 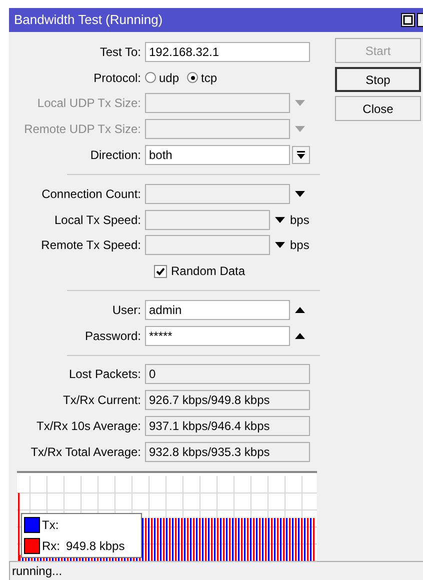 What do you see at coordinates (227, 374) in the screenshot?
I see `readonly-field: 0` at bounding box center [227, 374].